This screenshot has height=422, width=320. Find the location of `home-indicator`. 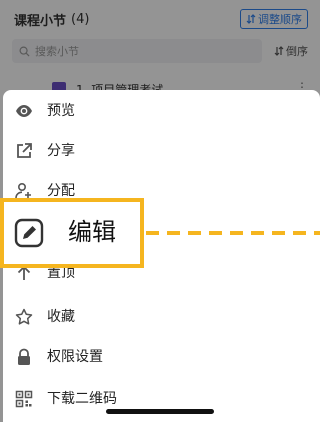

home-indicator is located at coordinates (160, 411).